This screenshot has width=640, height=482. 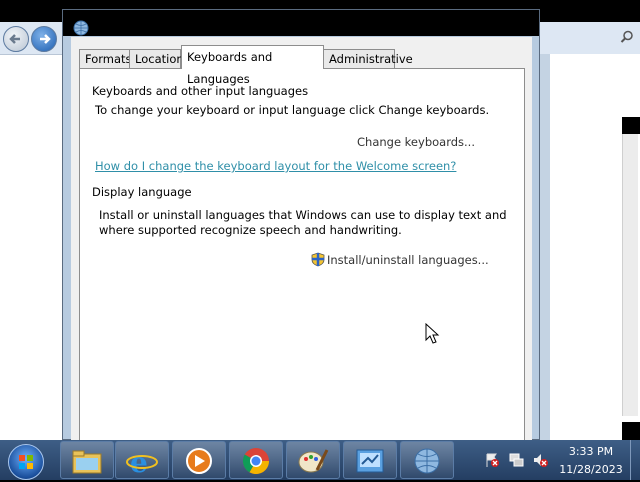 I want to click on forward-button, so click(x=44, y=39).